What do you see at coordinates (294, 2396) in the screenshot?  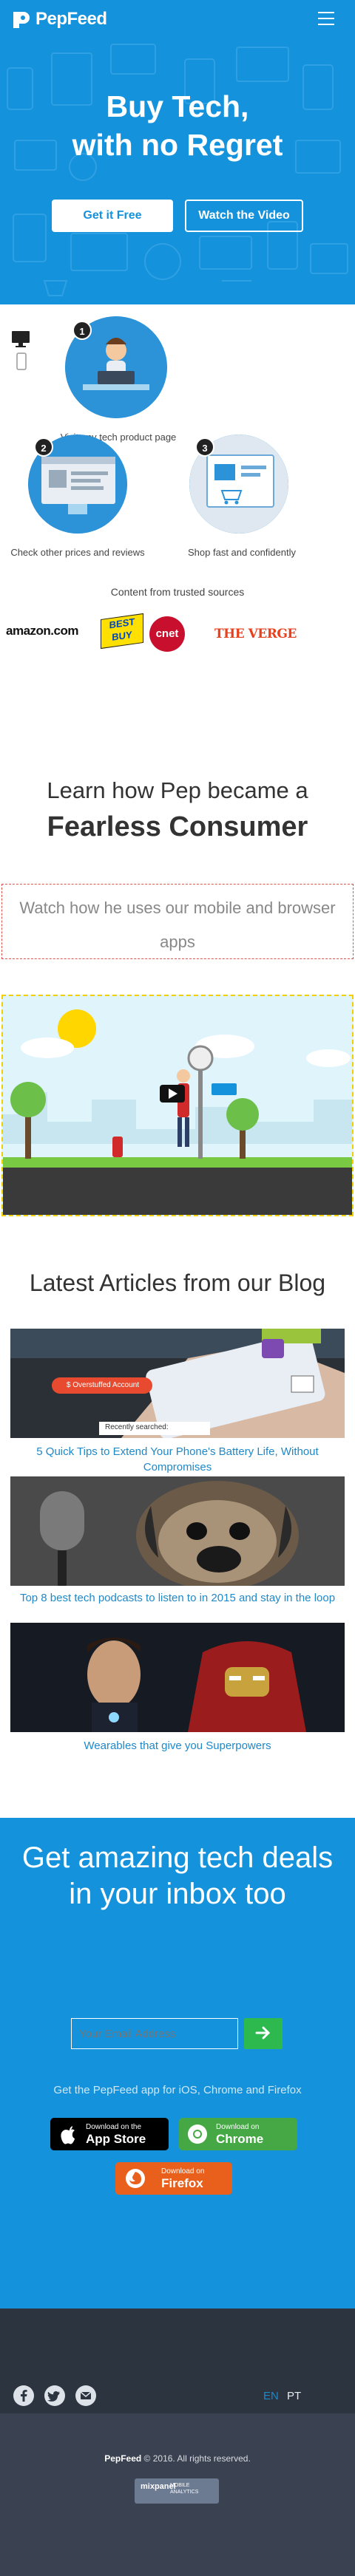 I see `language-pt: PT` at bounding box center [294, 2396].